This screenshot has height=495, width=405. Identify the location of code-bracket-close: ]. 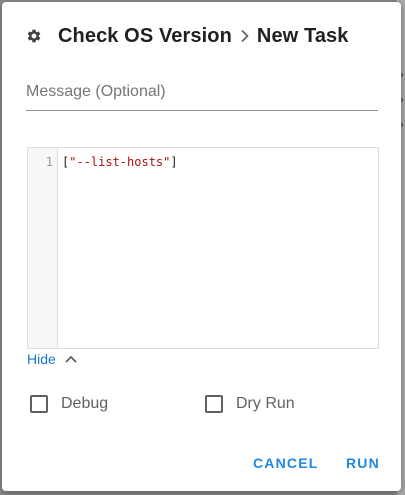
(174, 162).